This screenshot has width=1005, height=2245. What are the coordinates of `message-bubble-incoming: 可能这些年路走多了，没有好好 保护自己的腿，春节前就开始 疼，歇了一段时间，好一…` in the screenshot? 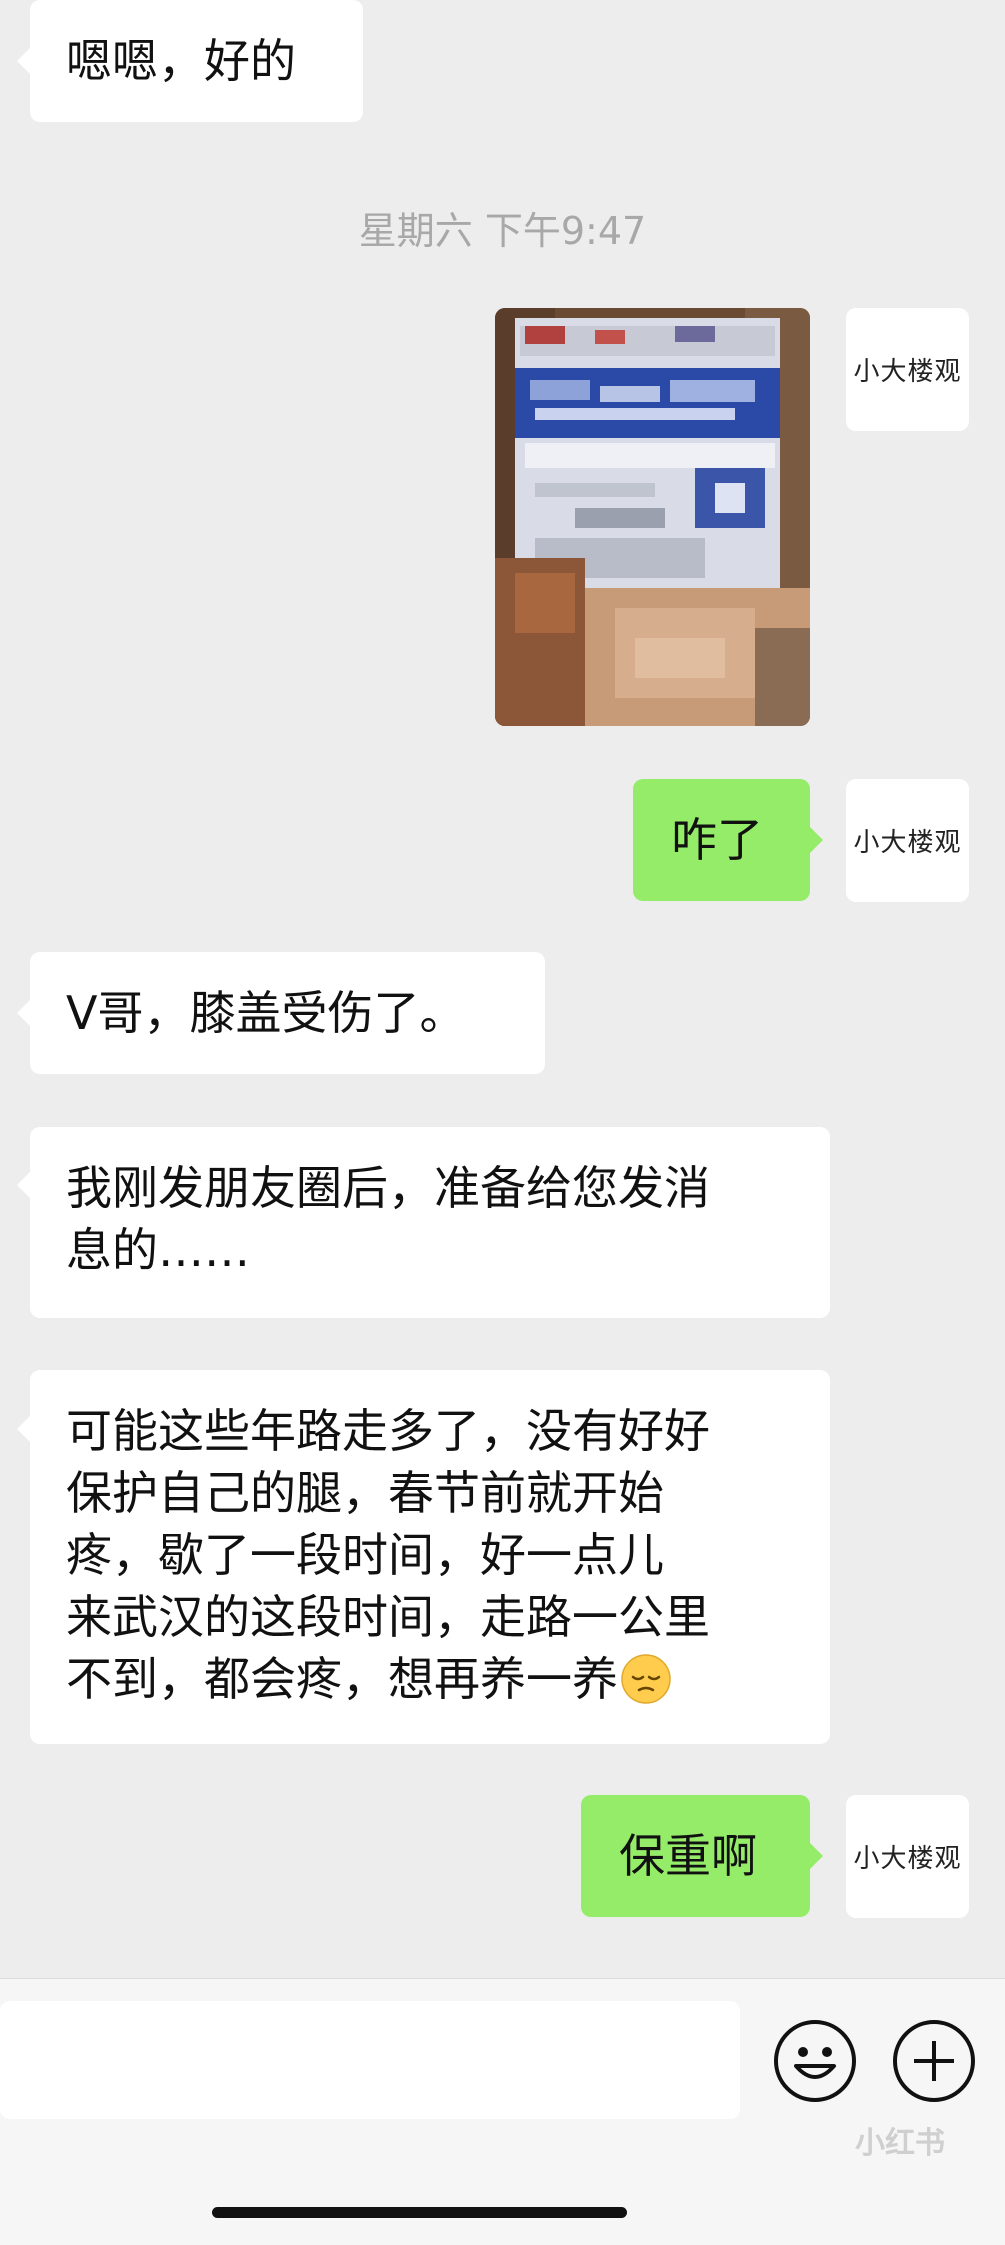 It's located at (430, 1557).